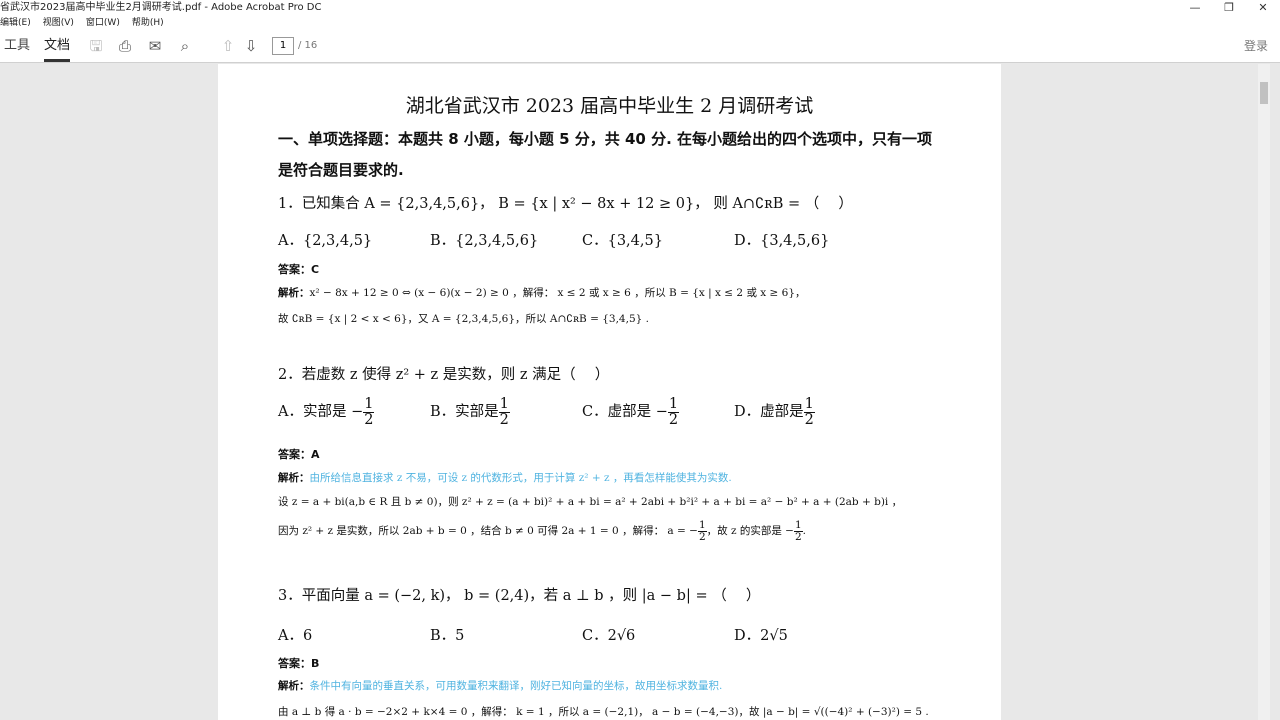 This screenshot has height=720, width=1280. I want to click on email-icon: ✉, so click(155, 46).